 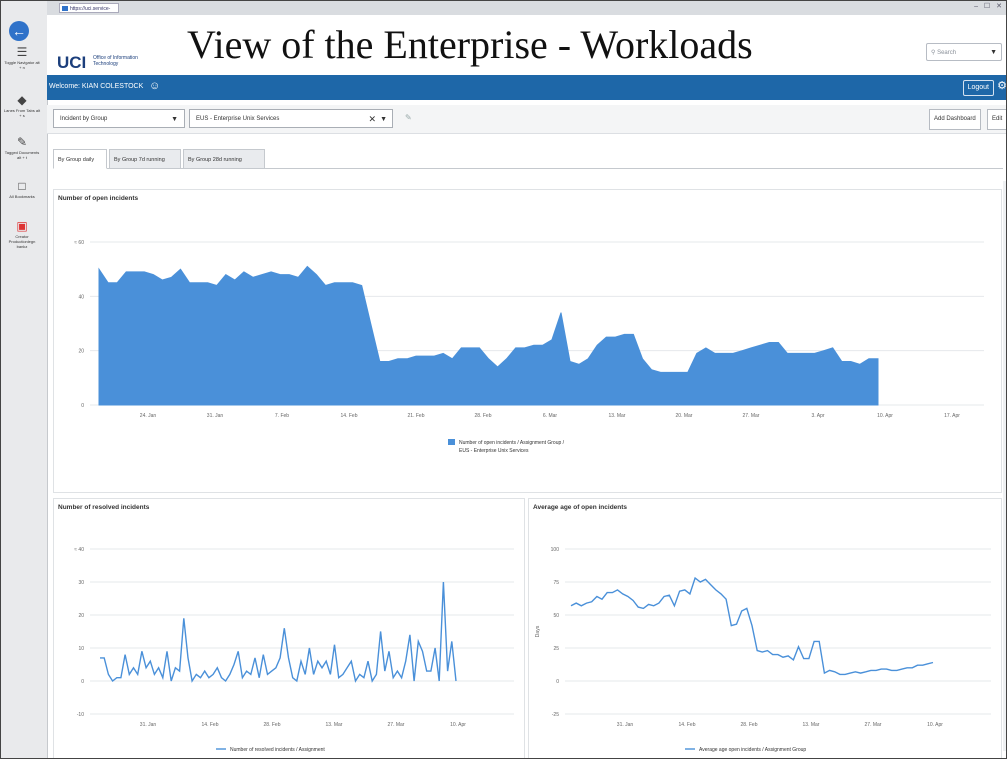 I want to click on favicon-icon, so click(x=65, y=8).